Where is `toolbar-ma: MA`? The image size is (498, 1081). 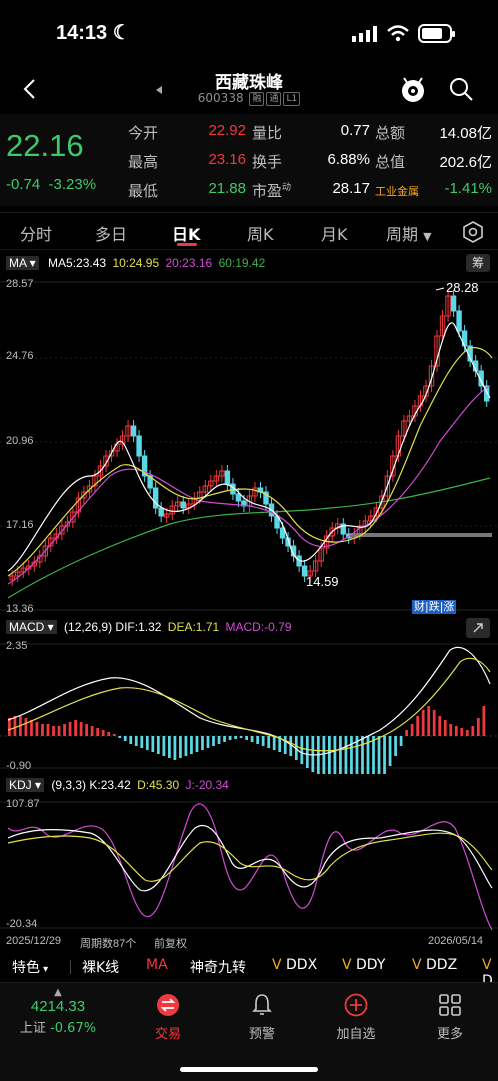 toolbar-ma: MA is located at coordinates (157, 965).